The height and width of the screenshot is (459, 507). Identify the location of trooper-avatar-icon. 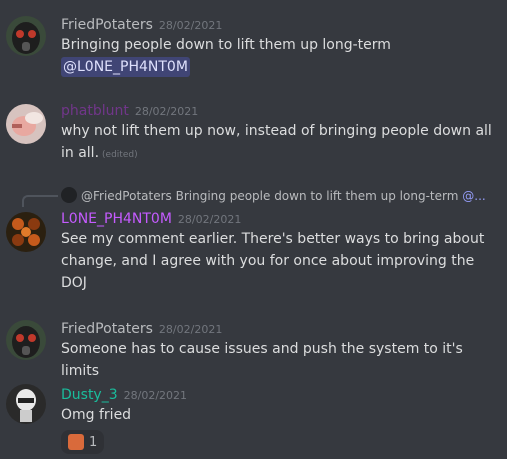
(26, 404).